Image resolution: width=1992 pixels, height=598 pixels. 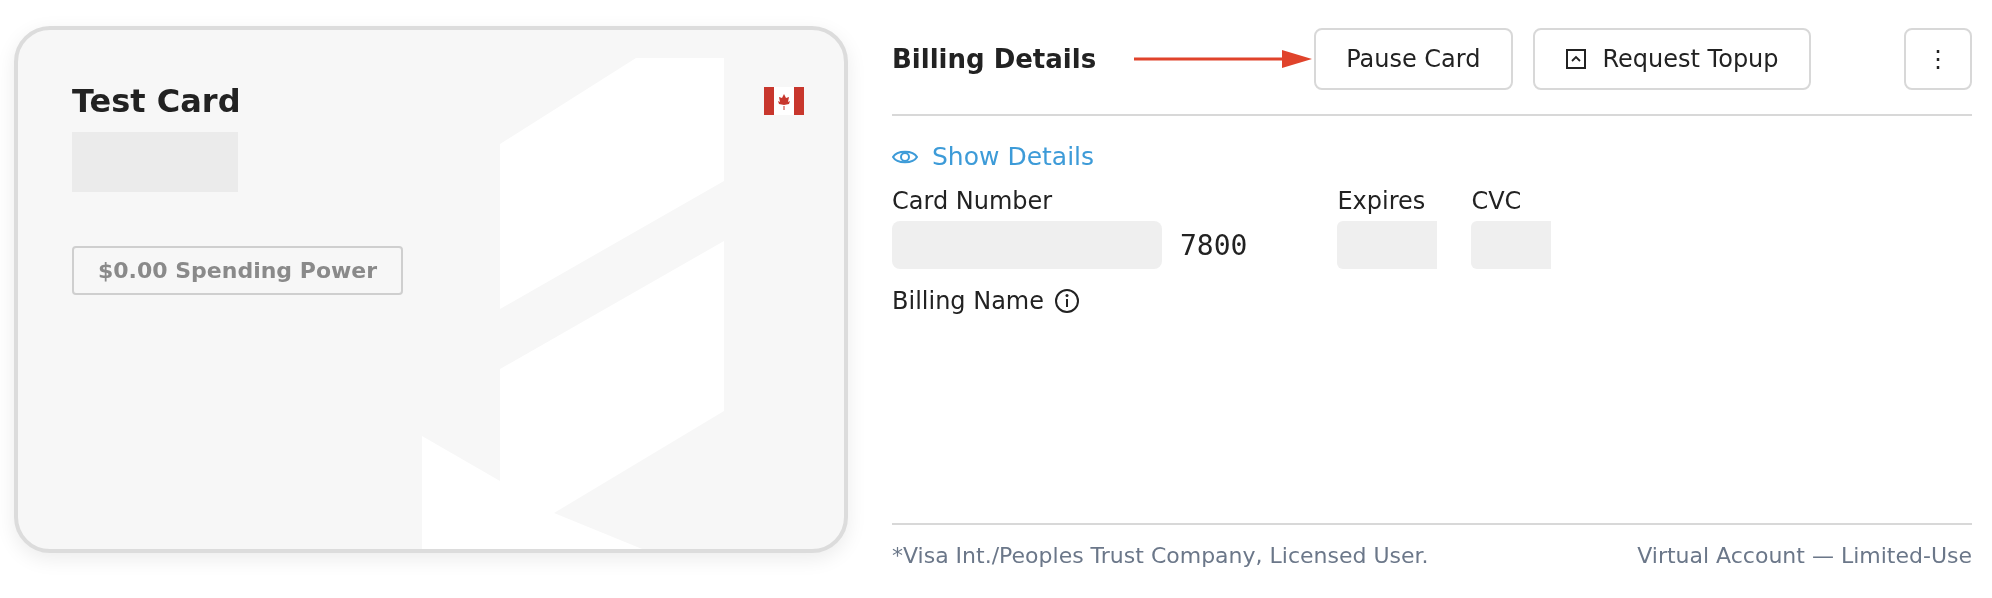 I want to click on action-button: Pause Card, so click(x=1413, y=59).